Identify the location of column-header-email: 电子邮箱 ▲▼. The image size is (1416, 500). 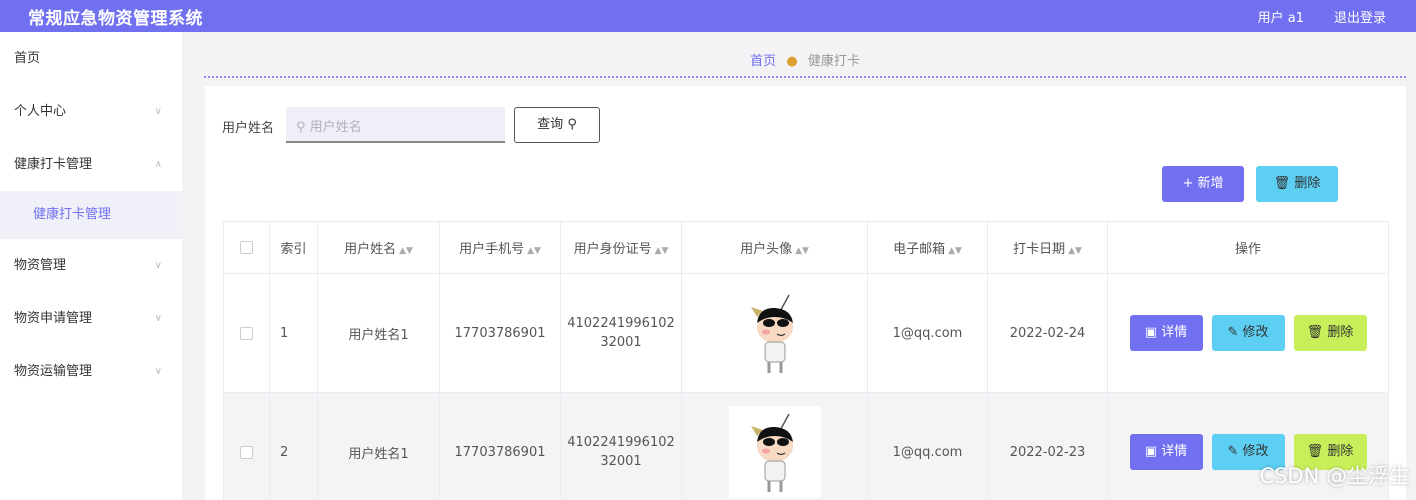
(927, 247).